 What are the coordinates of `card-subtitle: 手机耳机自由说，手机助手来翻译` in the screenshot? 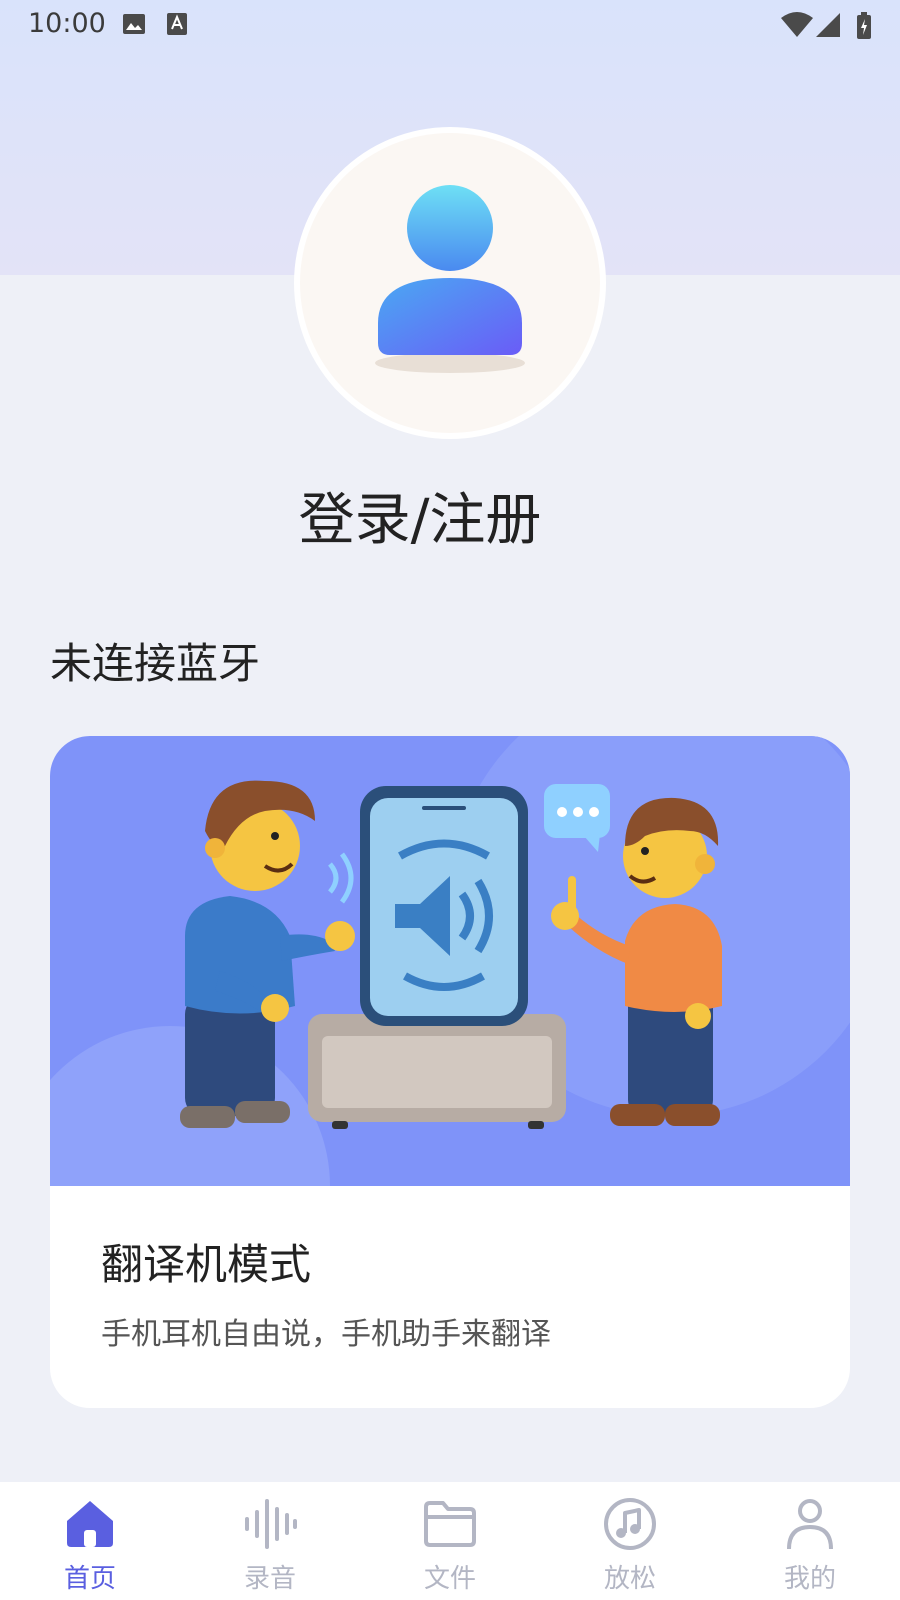 It's located at (326, 1334).